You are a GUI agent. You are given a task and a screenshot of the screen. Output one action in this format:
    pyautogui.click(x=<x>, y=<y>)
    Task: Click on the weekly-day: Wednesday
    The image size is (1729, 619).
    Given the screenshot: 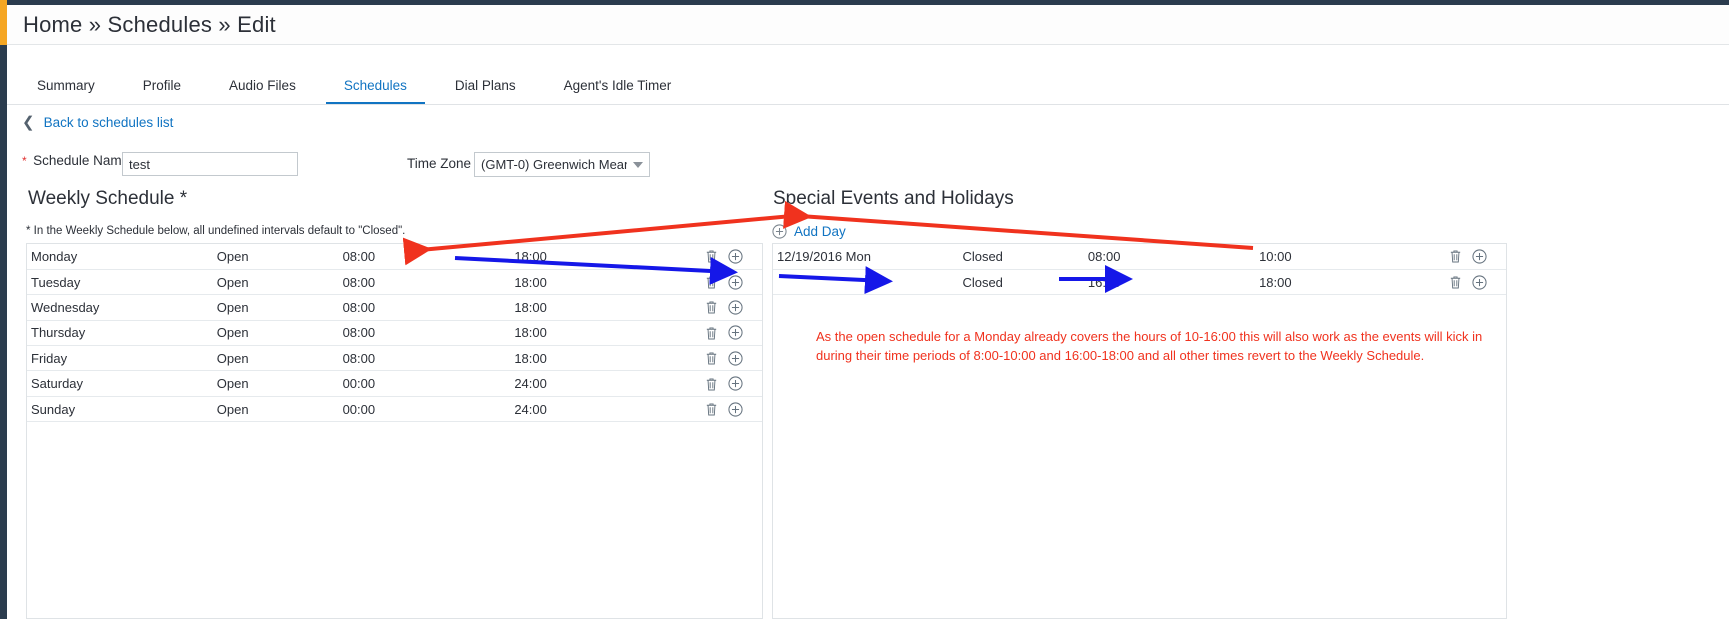 What is the action you would take?
    pyautogui.click(x=120, y=307)
    